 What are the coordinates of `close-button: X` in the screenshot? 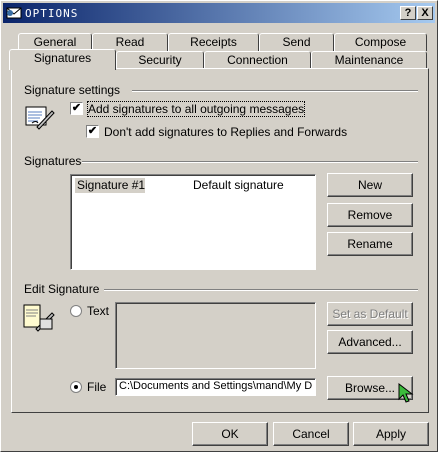 It's located at (425, 13).